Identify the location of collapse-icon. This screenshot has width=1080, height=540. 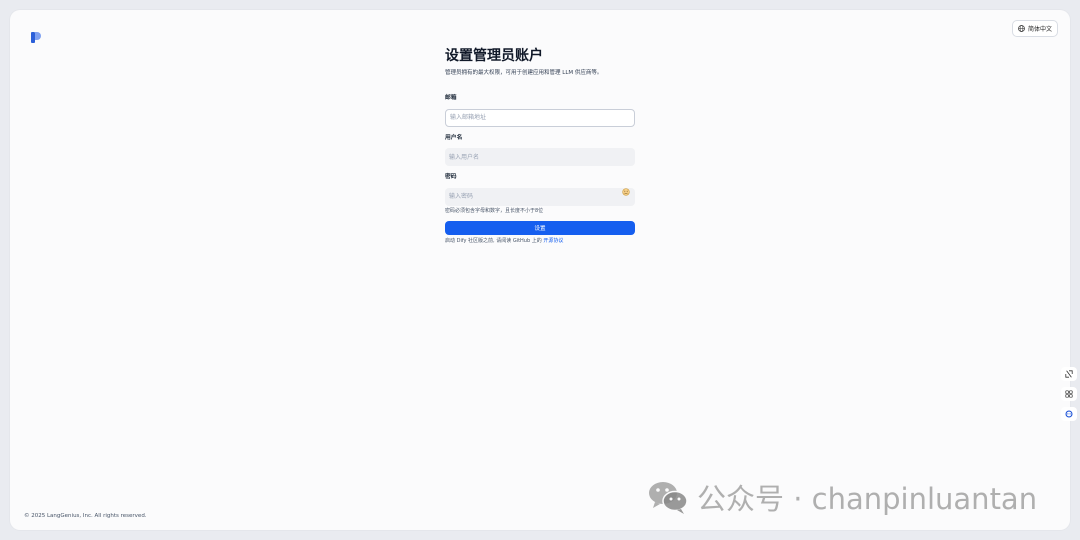
(1069, 374).